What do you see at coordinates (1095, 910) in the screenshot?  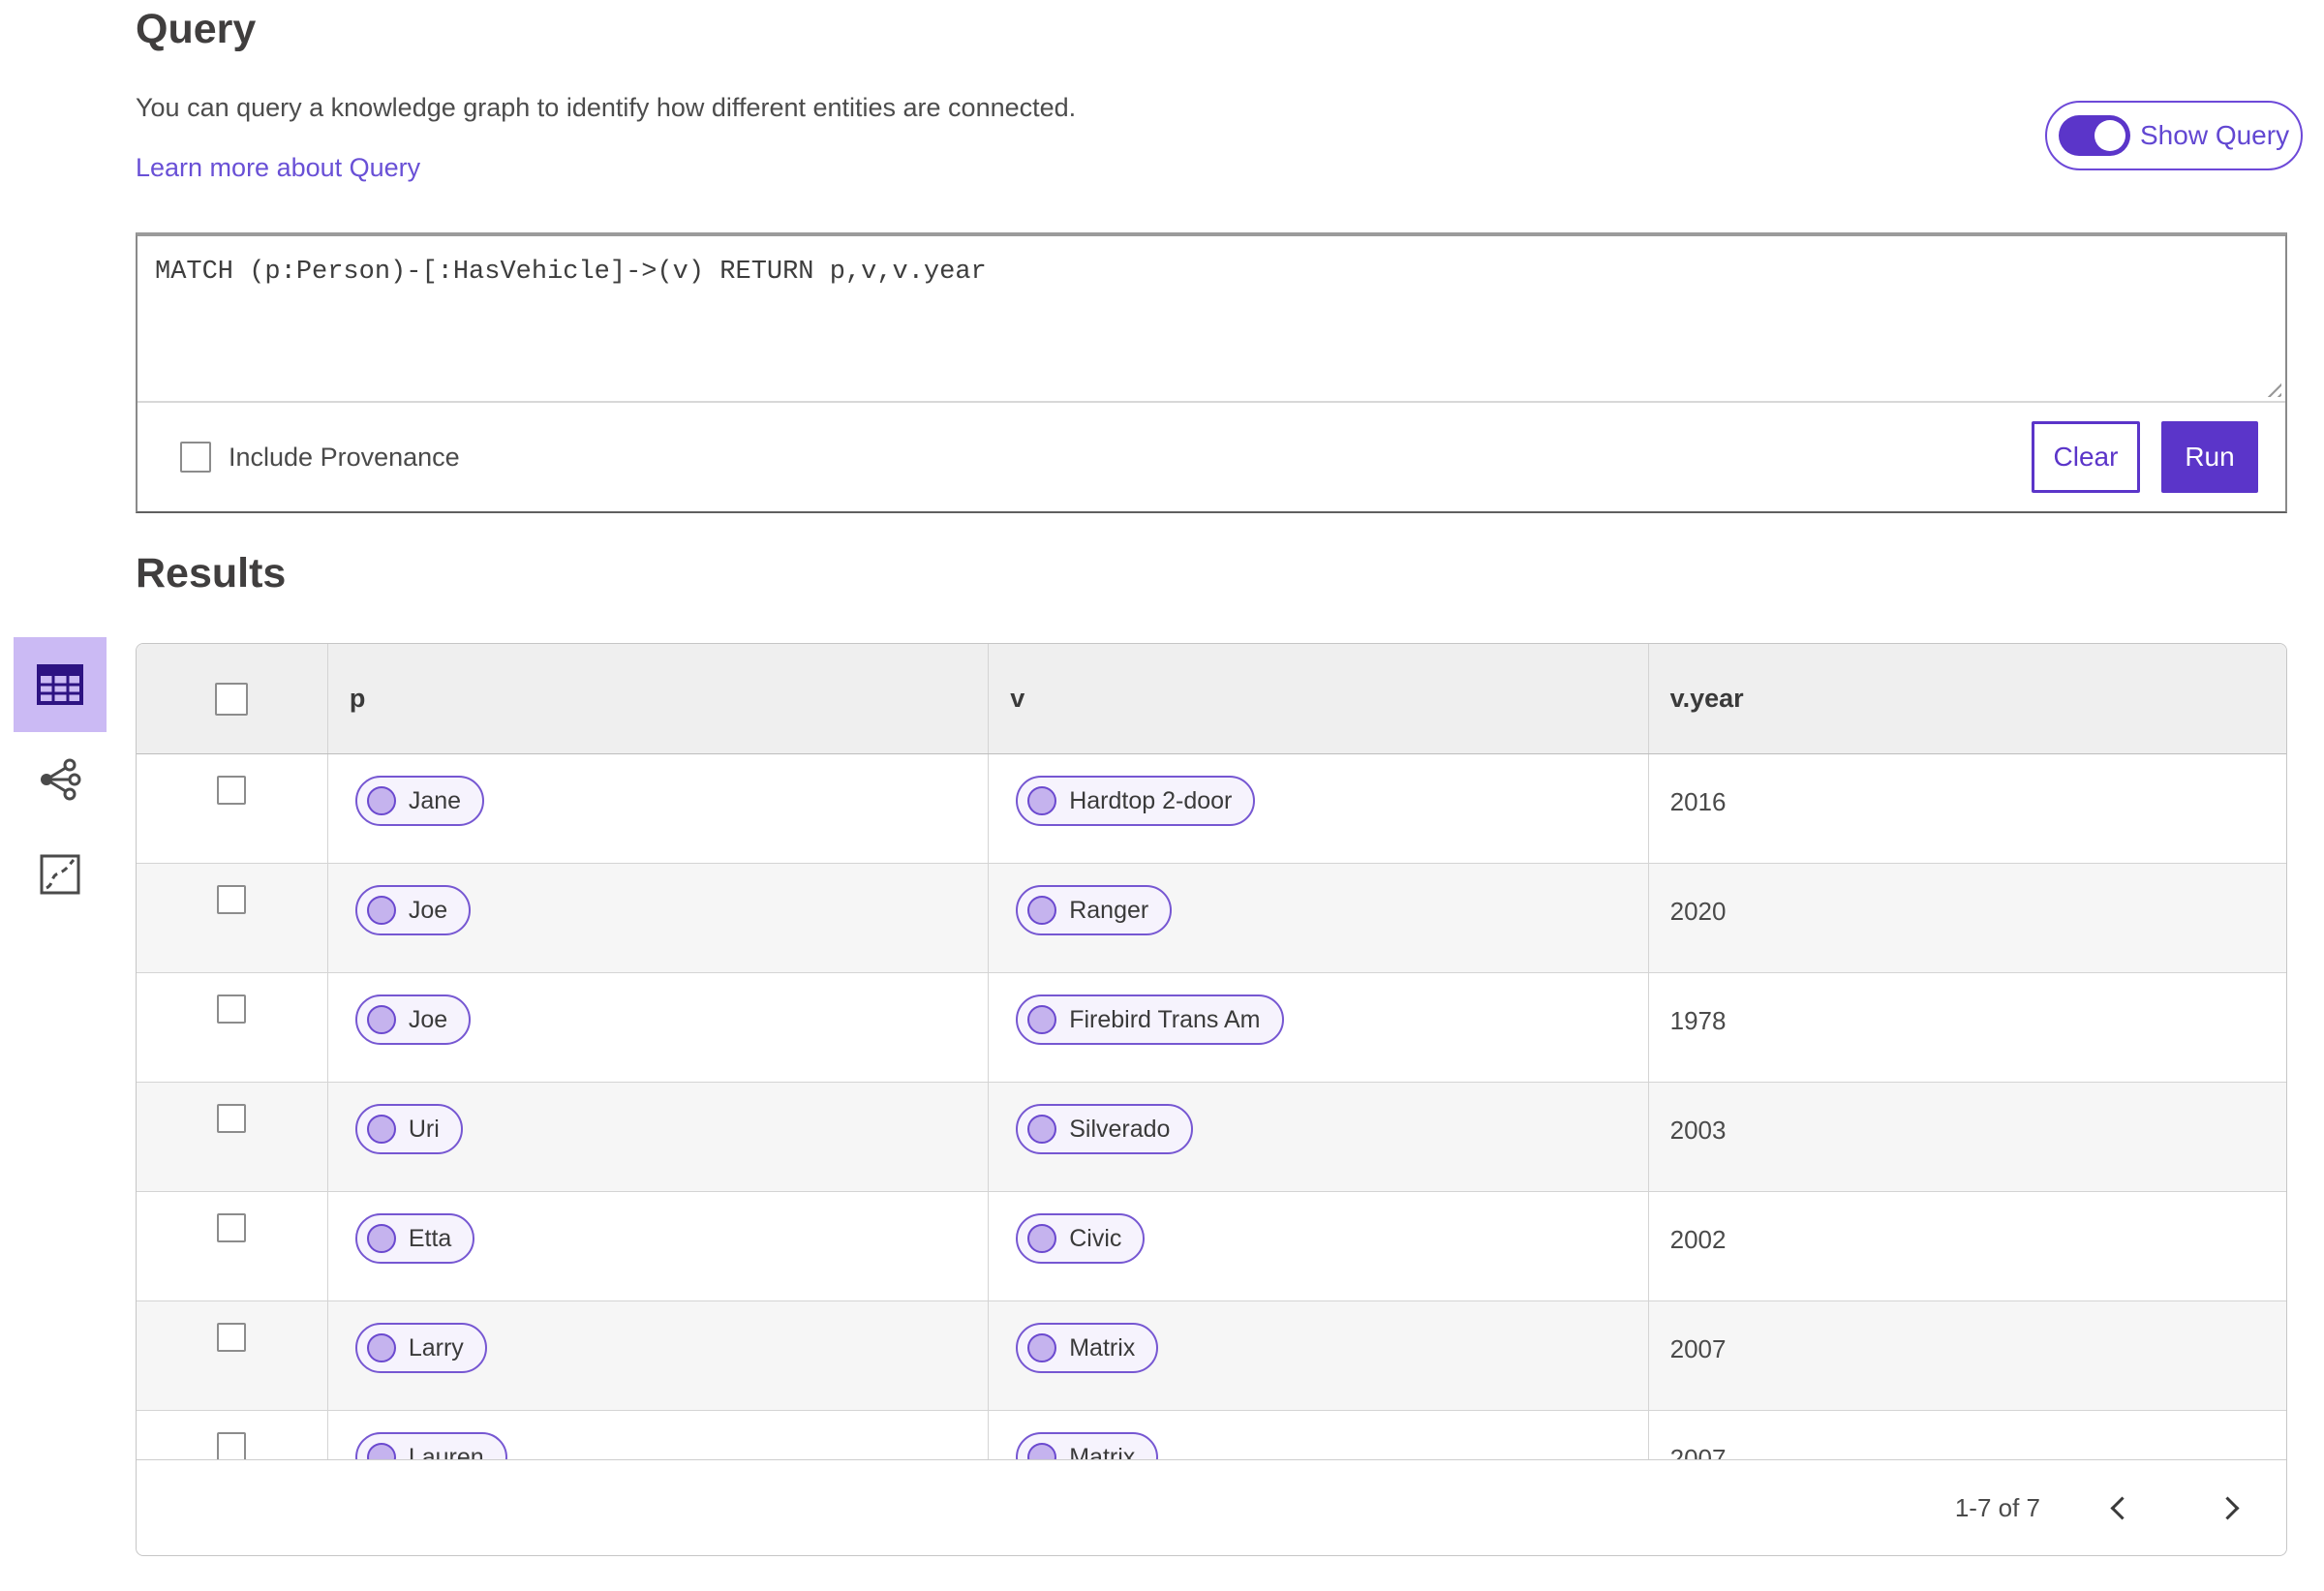 I see `entity-pill: Ranger` at bounding box center [1095, 910].